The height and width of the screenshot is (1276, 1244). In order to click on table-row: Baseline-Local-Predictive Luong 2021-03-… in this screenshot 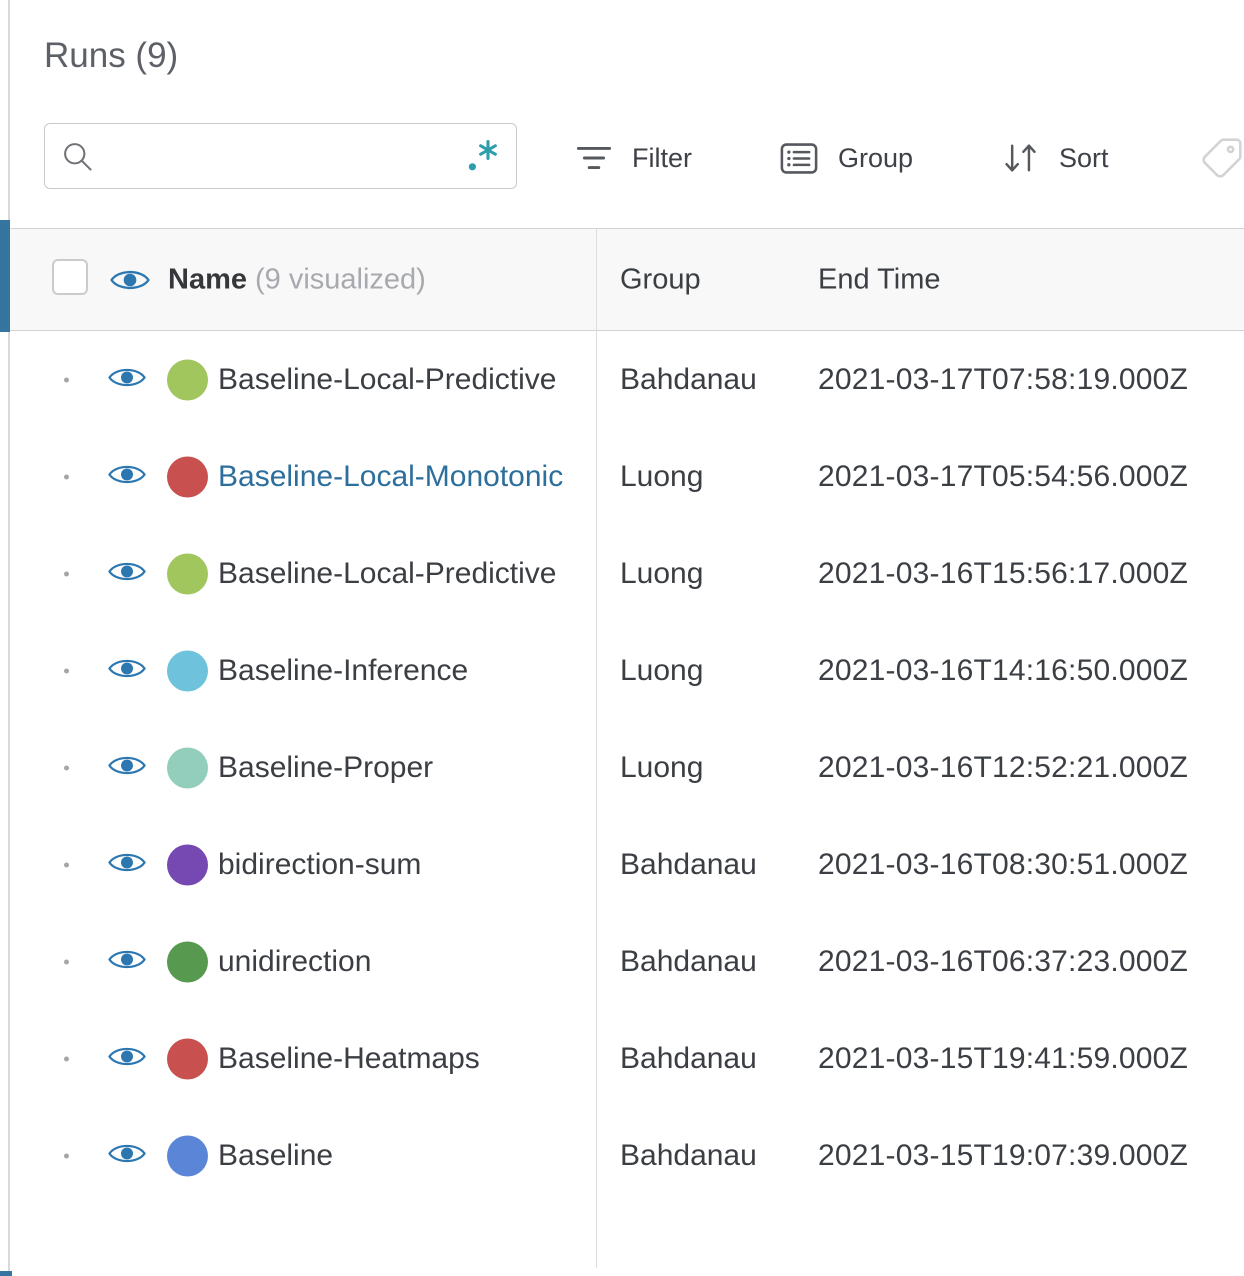, I will do `click(622, 573)`.